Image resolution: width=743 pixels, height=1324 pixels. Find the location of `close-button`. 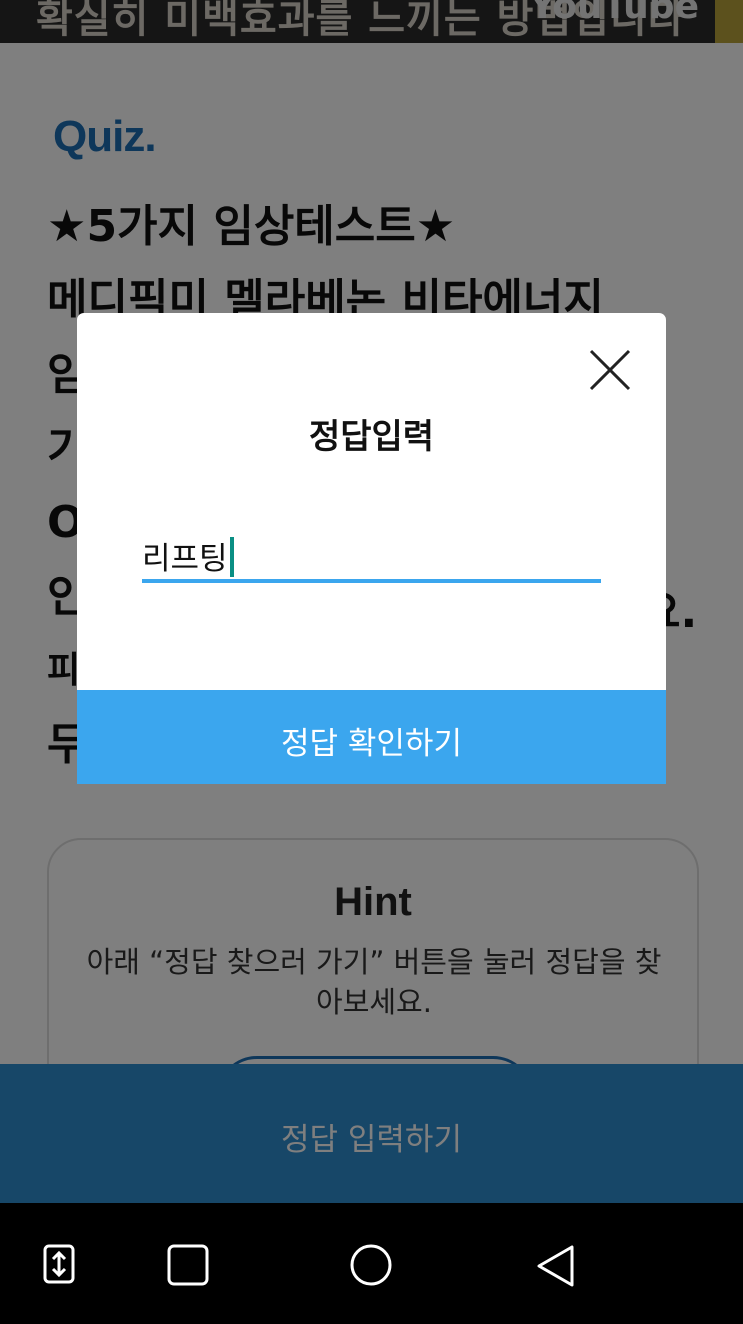

close-button is located at coordinates (610, 370).